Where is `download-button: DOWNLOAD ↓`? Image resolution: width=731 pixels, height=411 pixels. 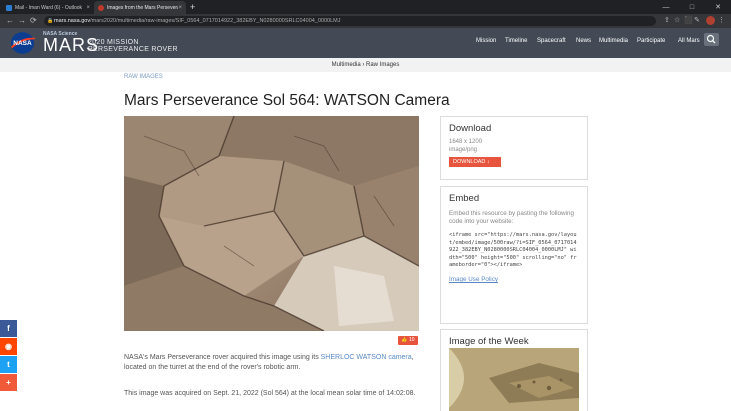 download-button: DOWNLOAD ↓ is located at coordinates (475, 162).